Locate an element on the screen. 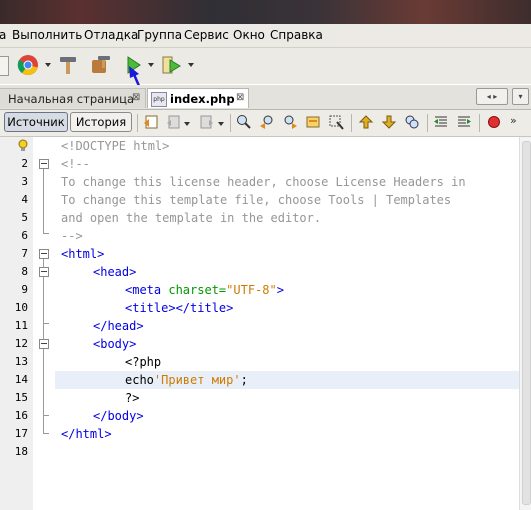 This screenshot has width=531, height=510. tab-list-dropdown-icon: ▾ is located at coordinates (520, 96).